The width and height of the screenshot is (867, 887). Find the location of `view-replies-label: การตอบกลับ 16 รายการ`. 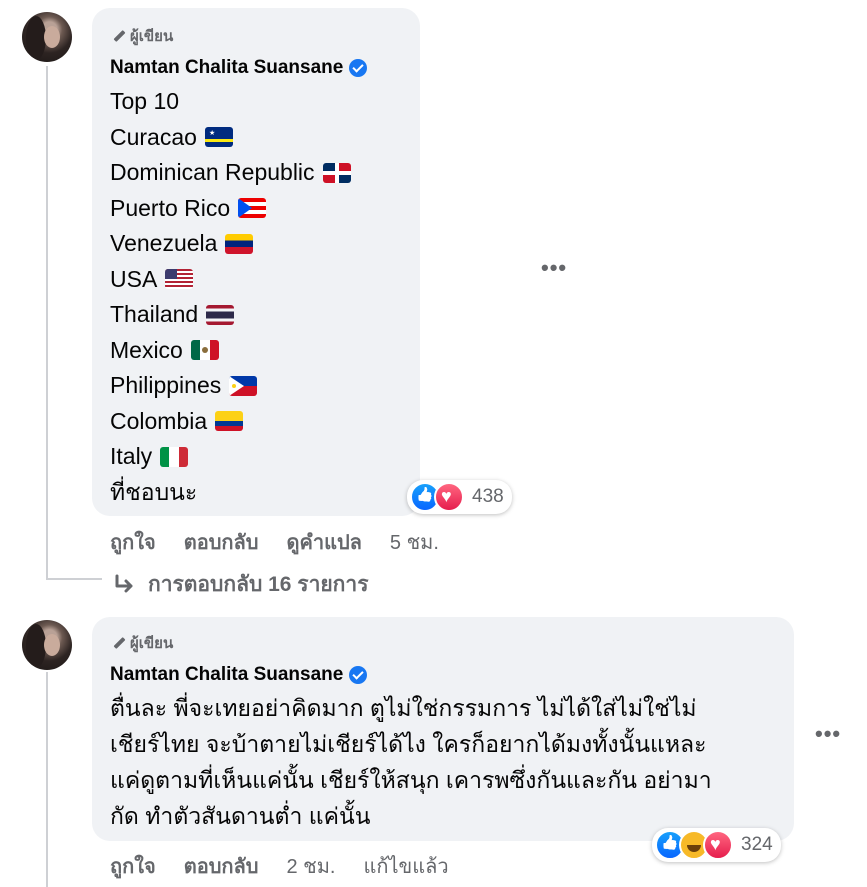

view-replies-label: การตอบกลับ 16 รายการ is located at coordinates (258, 584).